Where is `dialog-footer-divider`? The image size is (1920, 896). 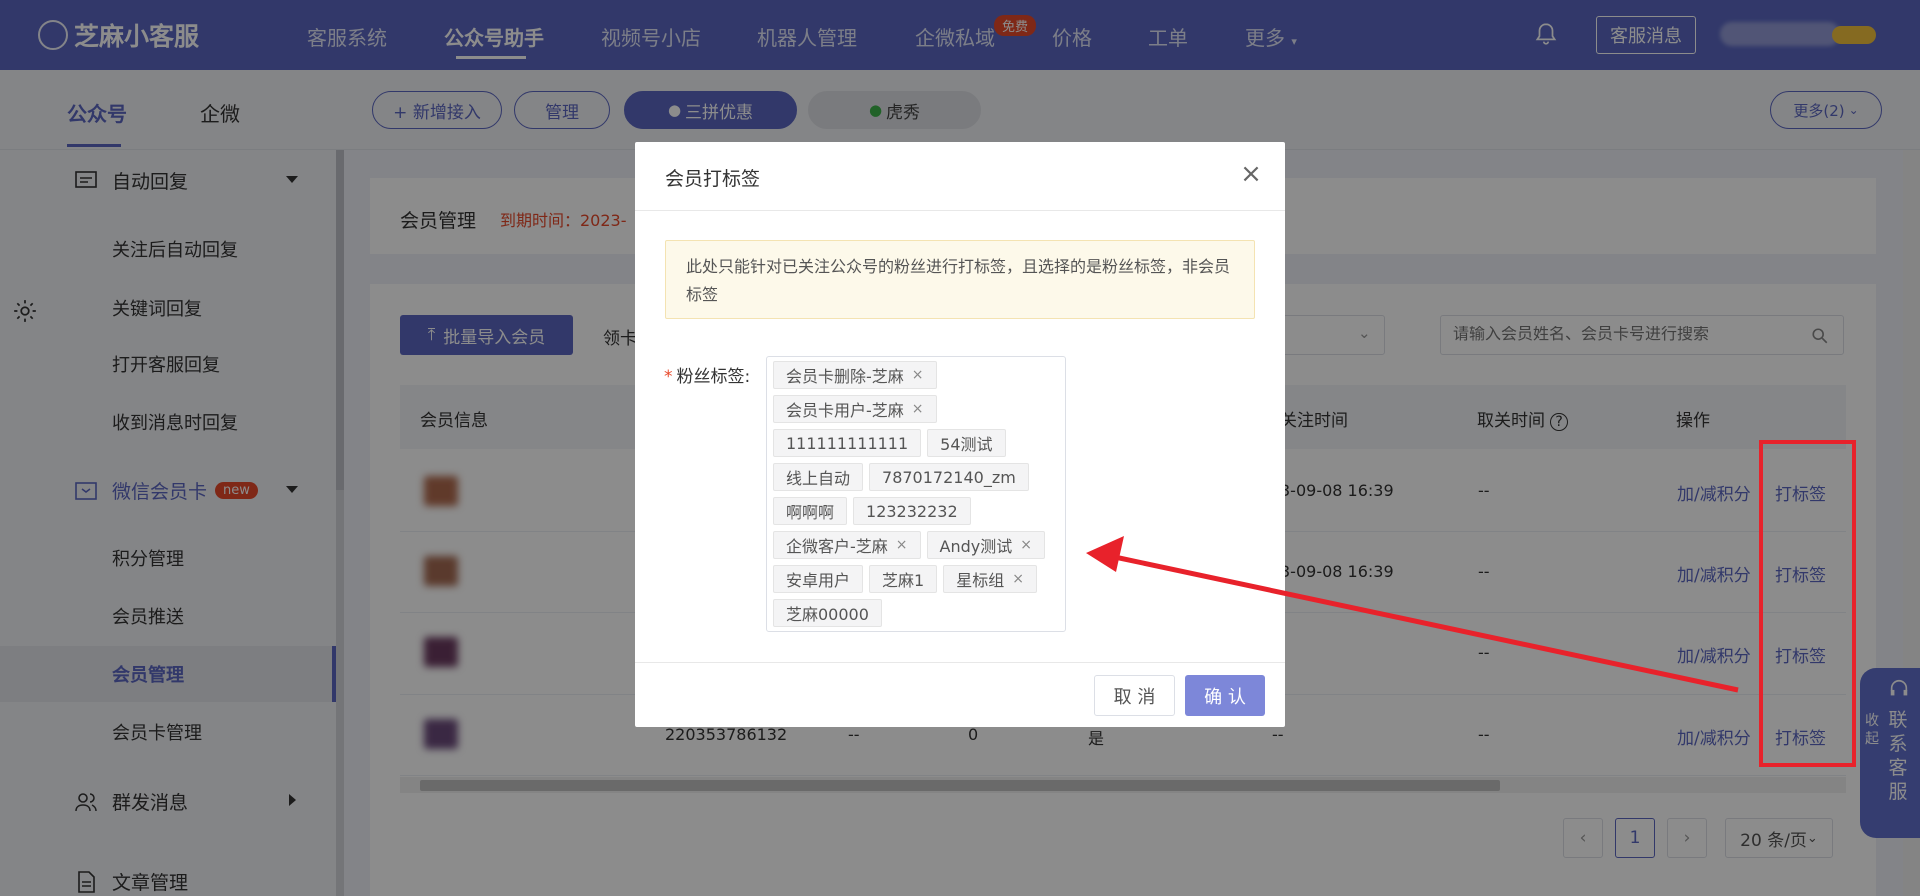
dialog-footer-divider is located at coordinates (960, 662).